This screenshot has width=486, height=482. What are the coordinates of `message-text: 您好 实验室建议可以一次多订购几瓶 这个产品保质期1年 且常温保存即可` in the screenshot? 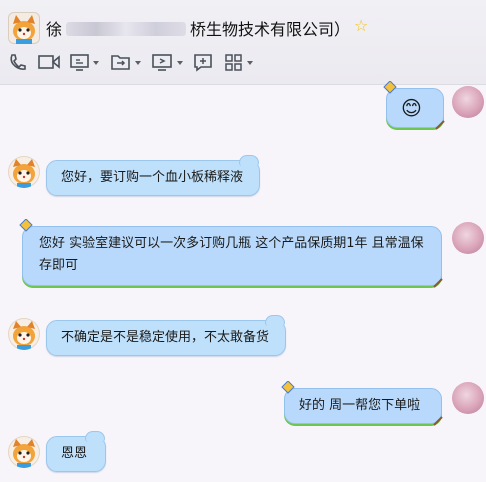 It's located at (231, 254).